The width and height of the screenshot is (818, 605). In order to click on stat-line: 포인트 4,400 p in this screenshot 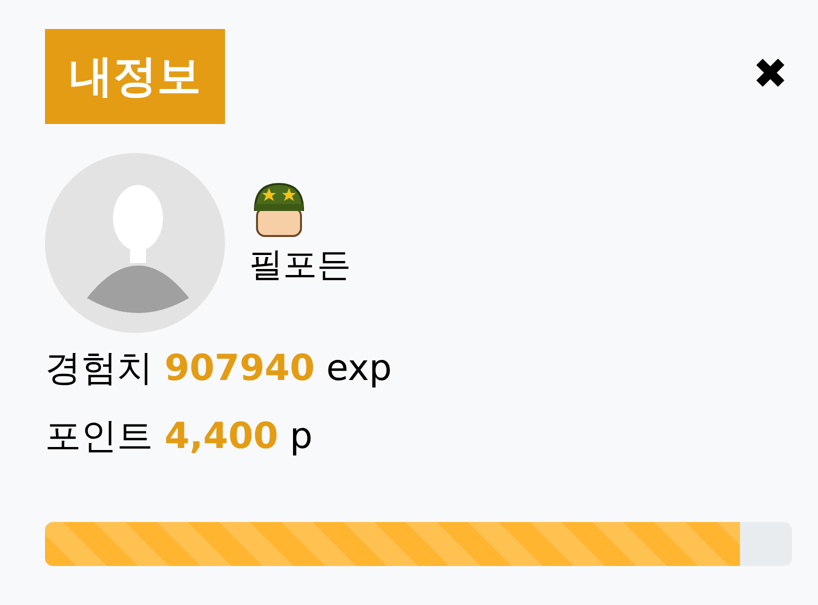, I will do `click(179, 437)`.